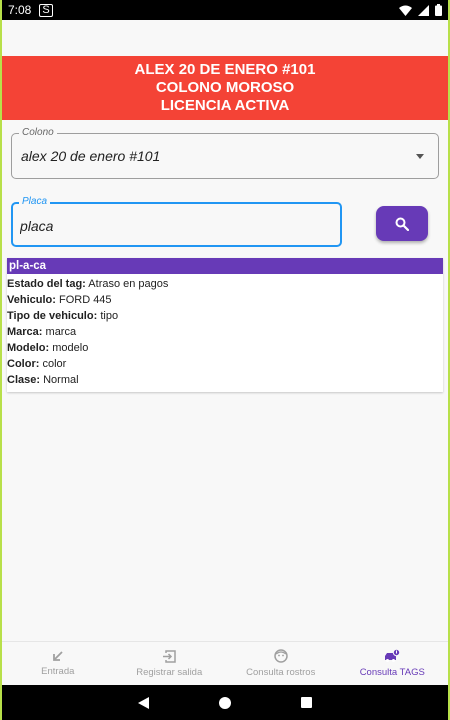  I want to click on banner-line-3: LICENCIA ACTIVA, so click(225, 105).